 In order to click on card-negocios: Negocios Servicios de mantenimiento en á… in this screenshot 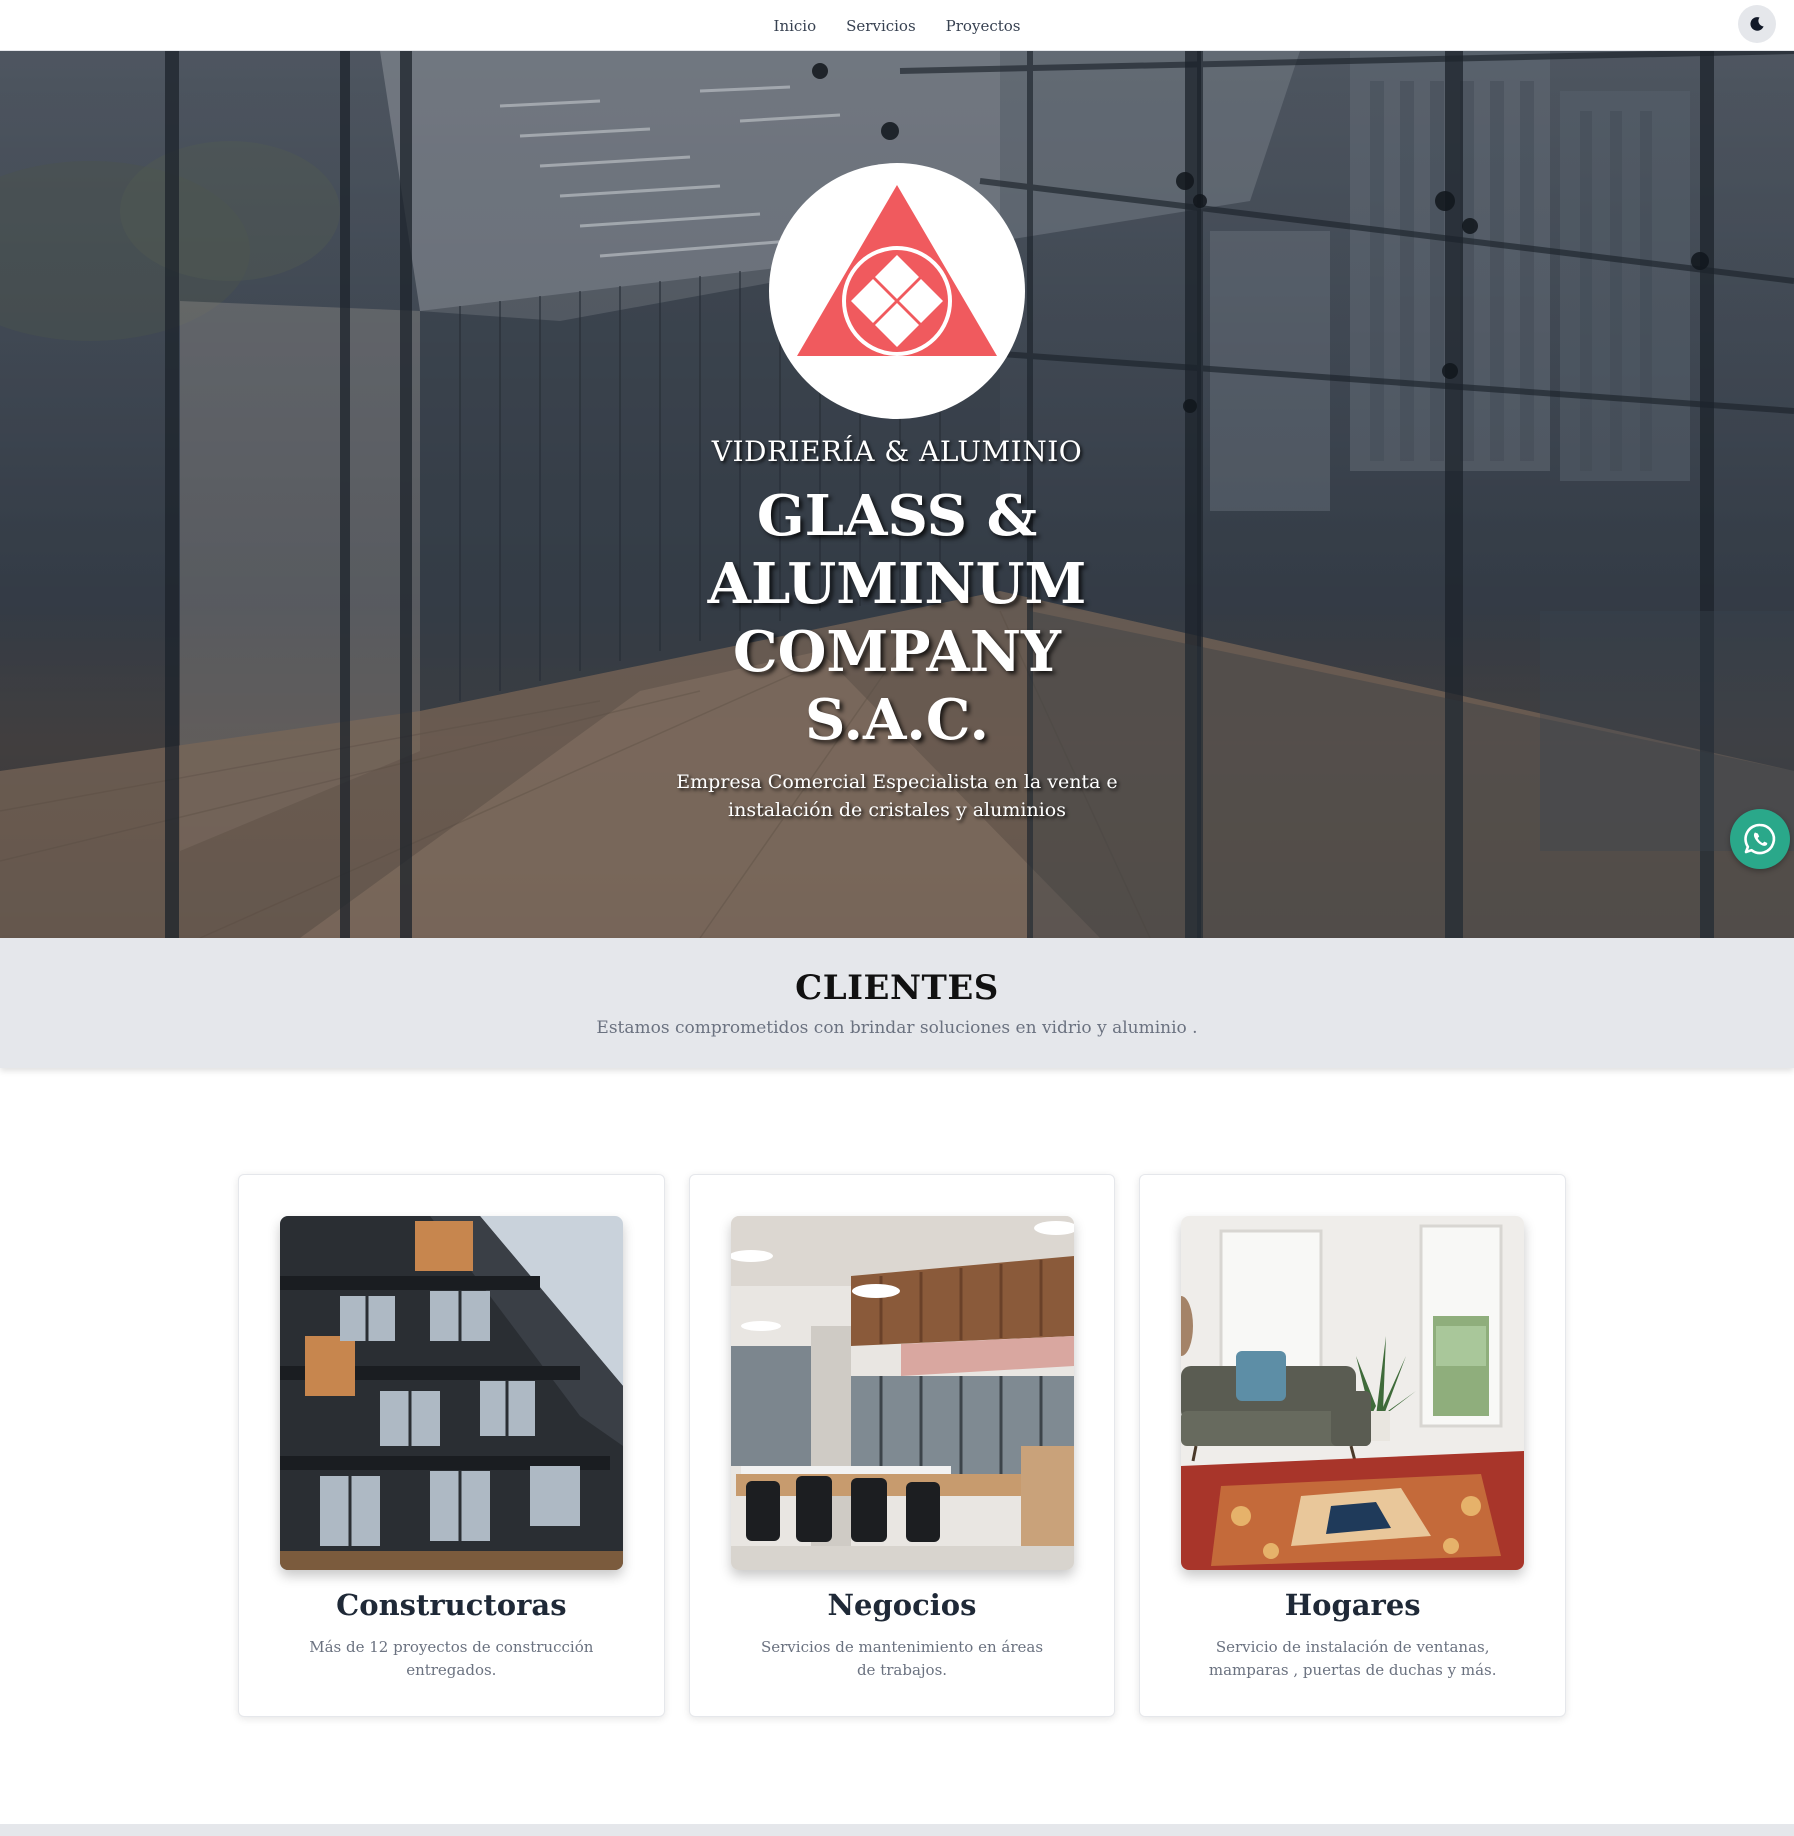, I will do `click(902, 1445)`.